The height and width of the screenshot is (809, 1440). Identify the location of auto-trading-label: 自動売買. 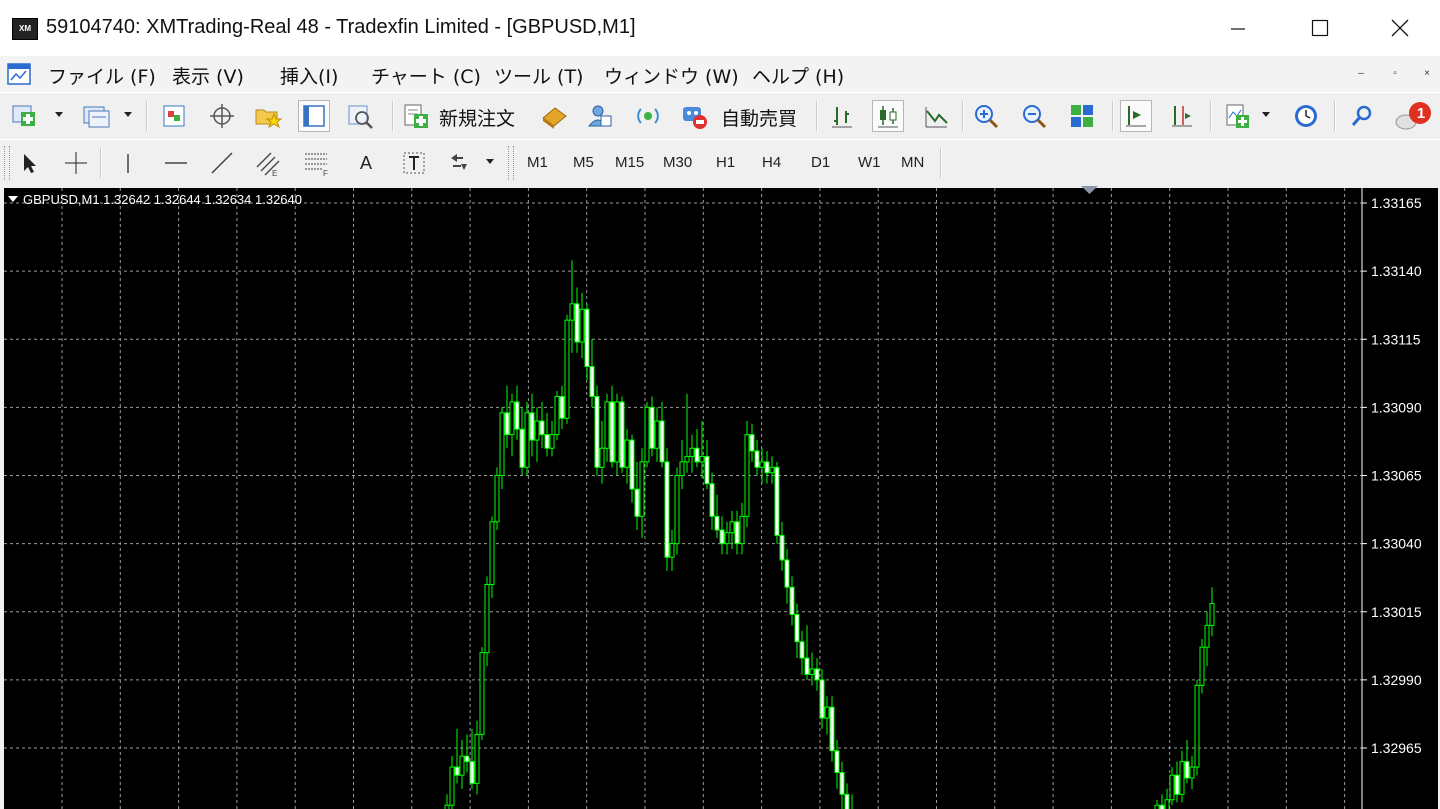
(759, 117).